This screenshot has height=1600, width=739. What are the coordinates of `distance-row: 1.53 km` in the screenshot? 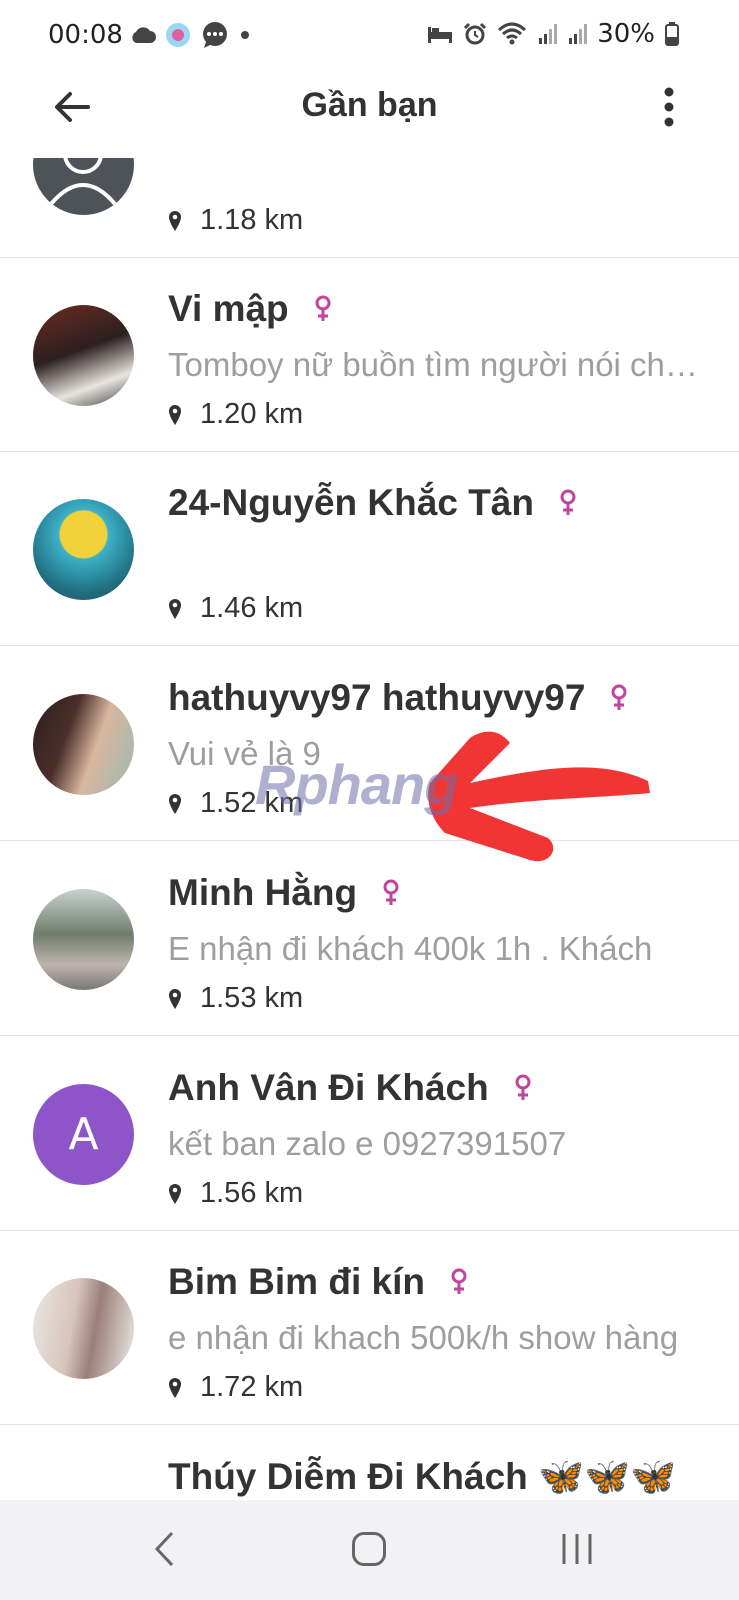 It's located at (235, 998).